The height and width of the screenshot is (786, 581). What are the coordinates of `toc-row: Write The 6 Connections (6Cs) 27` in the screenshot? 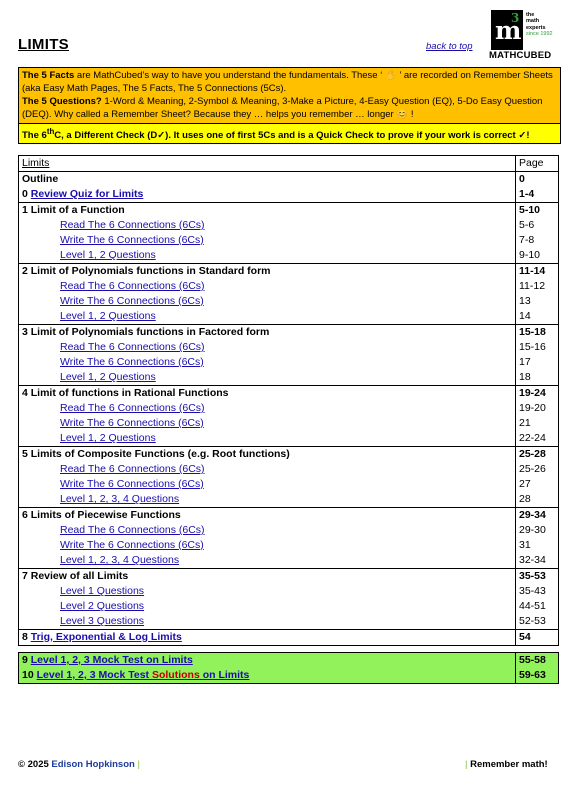 It's located at (288, 484).